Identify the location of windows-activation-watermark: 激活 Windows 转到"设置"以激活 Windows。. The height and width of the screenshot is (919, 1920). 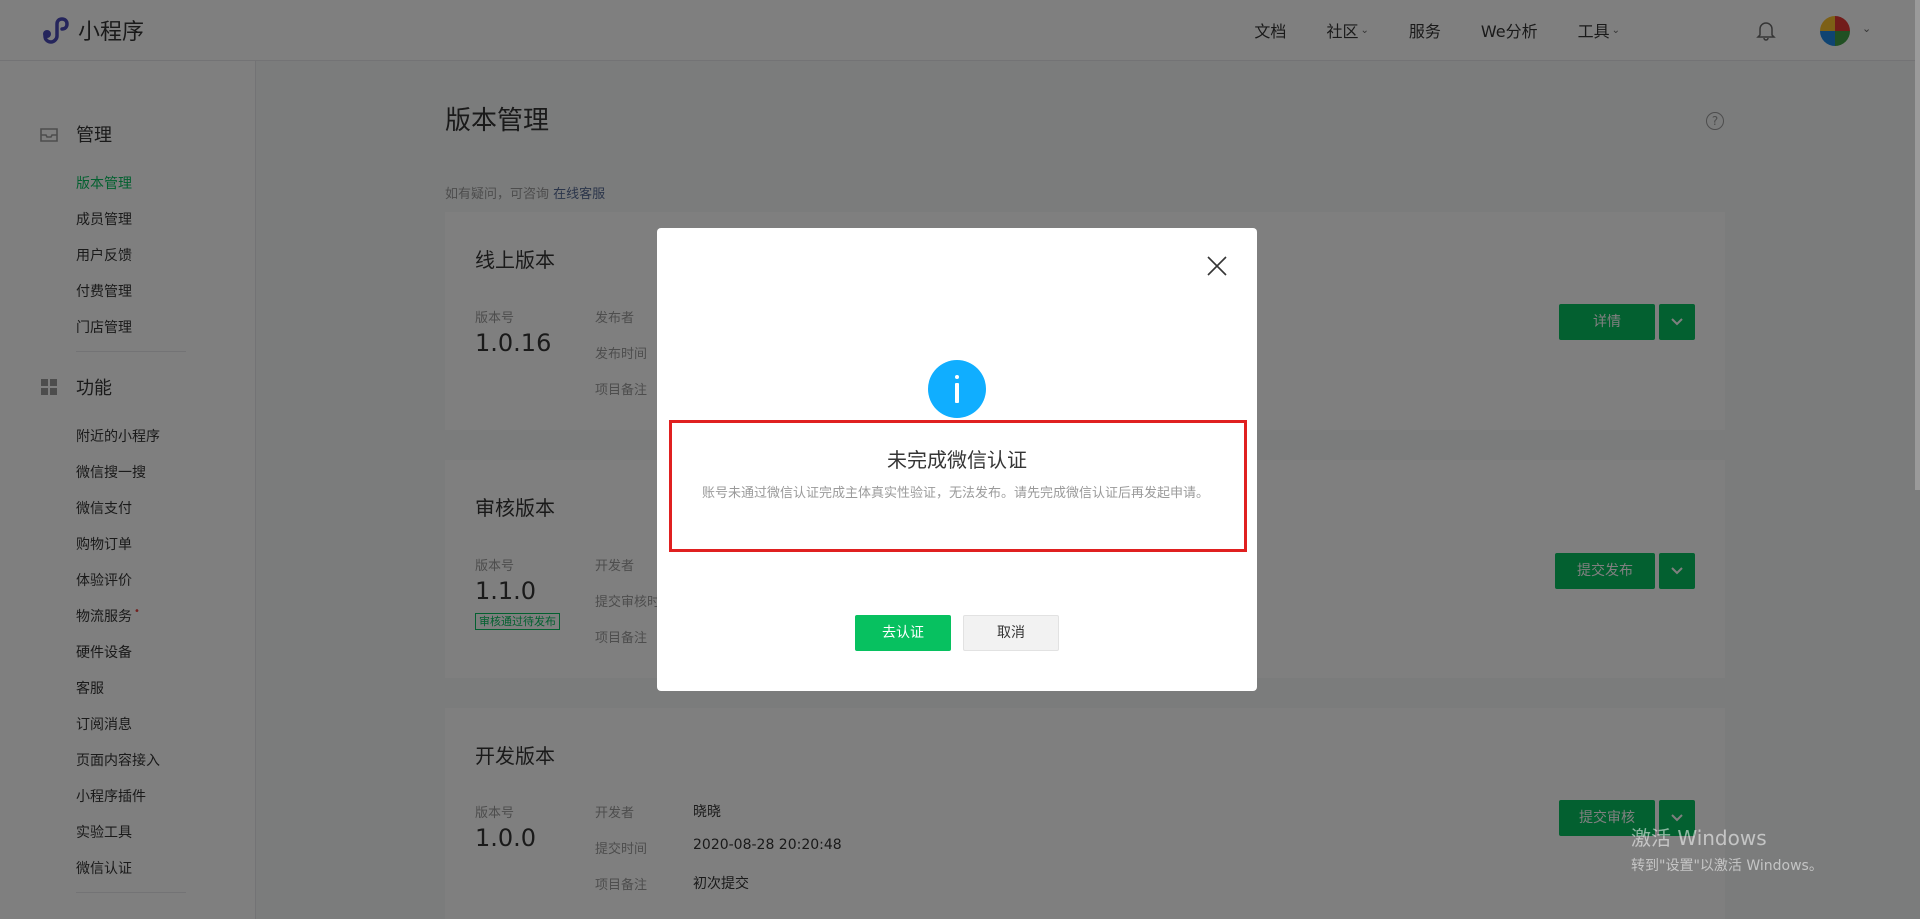
(1727, 848).